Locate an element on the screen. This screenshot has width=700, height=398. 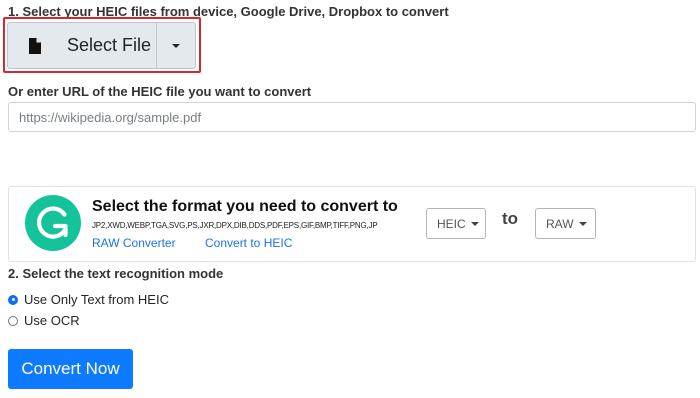
radio-button-checked is located at coordinates (13, 299).